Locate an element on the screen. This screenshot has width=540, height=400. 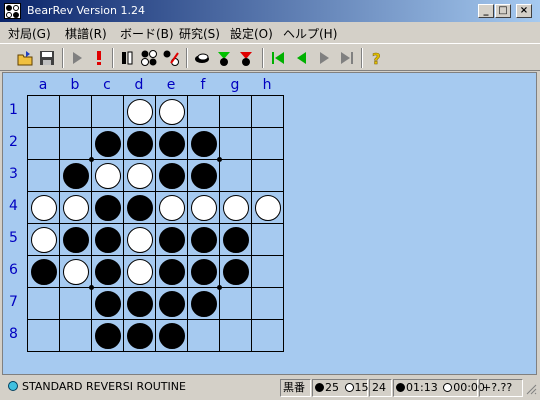
minimize-button: _ is located at coordinates (486, 11).